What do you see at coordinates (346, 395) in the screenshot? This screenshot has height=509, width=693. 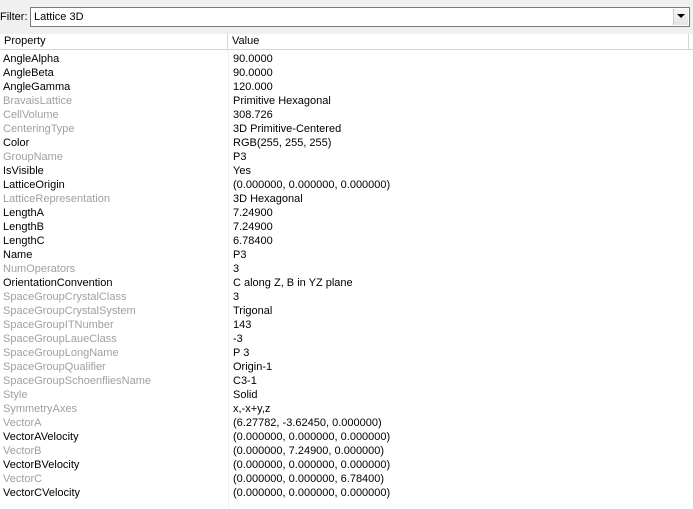 I see `property-row: Style Solid` at bounding box center [346, 395].